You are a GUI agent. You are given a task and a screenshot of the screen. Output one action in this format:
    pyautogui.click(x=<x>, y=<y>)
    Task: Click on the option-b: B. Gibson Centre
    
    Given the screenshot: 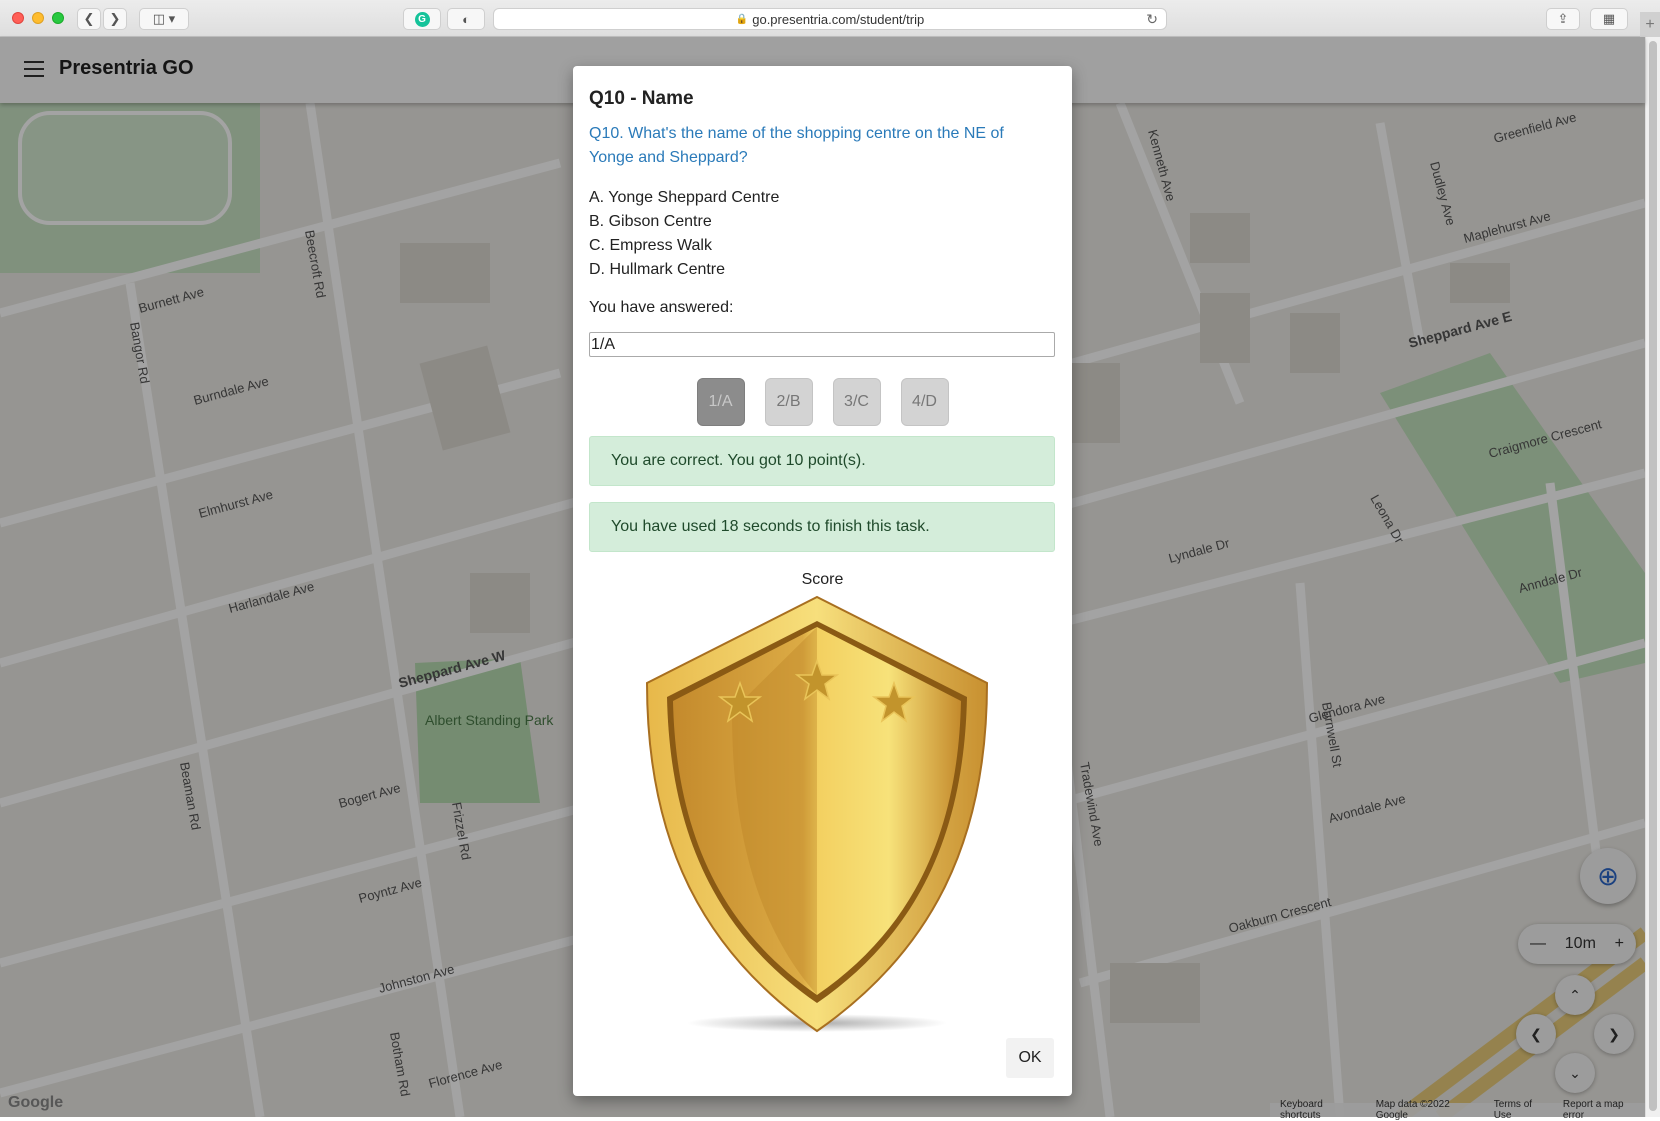 What is the action you would take?
    pyautogui.click(x=650, y=221)
    